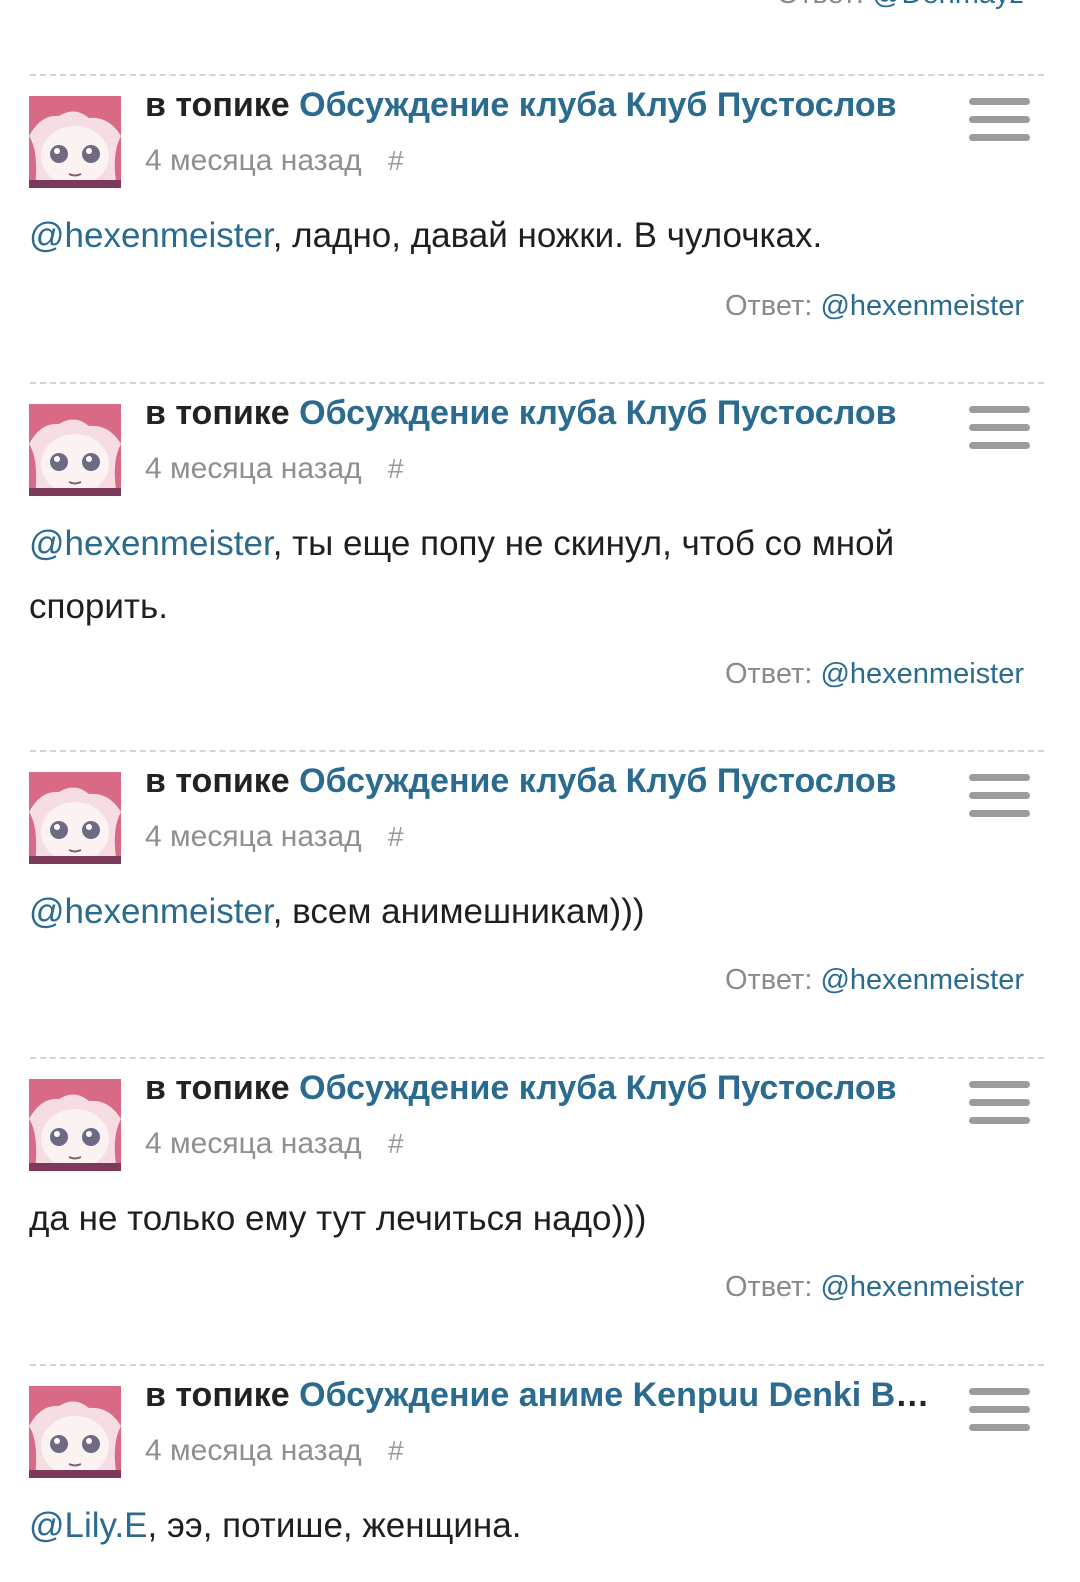 Image resolution: width=1080 pixels, height=1582 pixels. I want to click on comment-text: @hexenmeister, всем анимешникам))), so click(529, 911).